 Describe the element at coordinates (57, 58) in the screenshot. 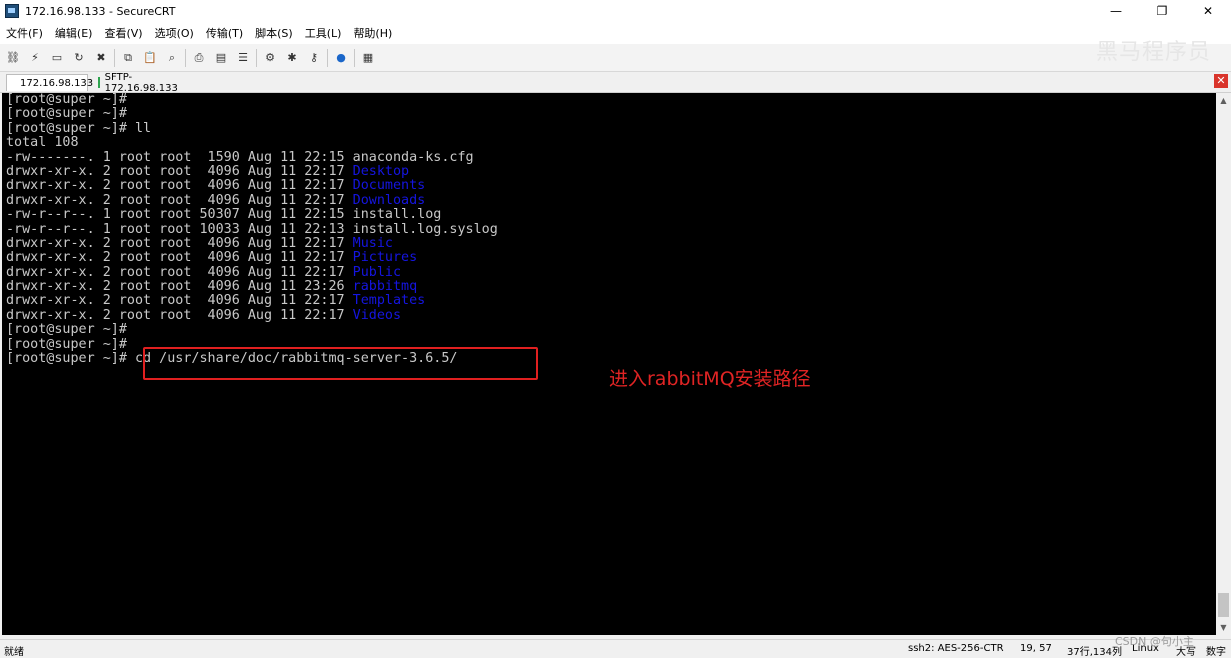

I see `connect-tab-icon: ▭` at that location.